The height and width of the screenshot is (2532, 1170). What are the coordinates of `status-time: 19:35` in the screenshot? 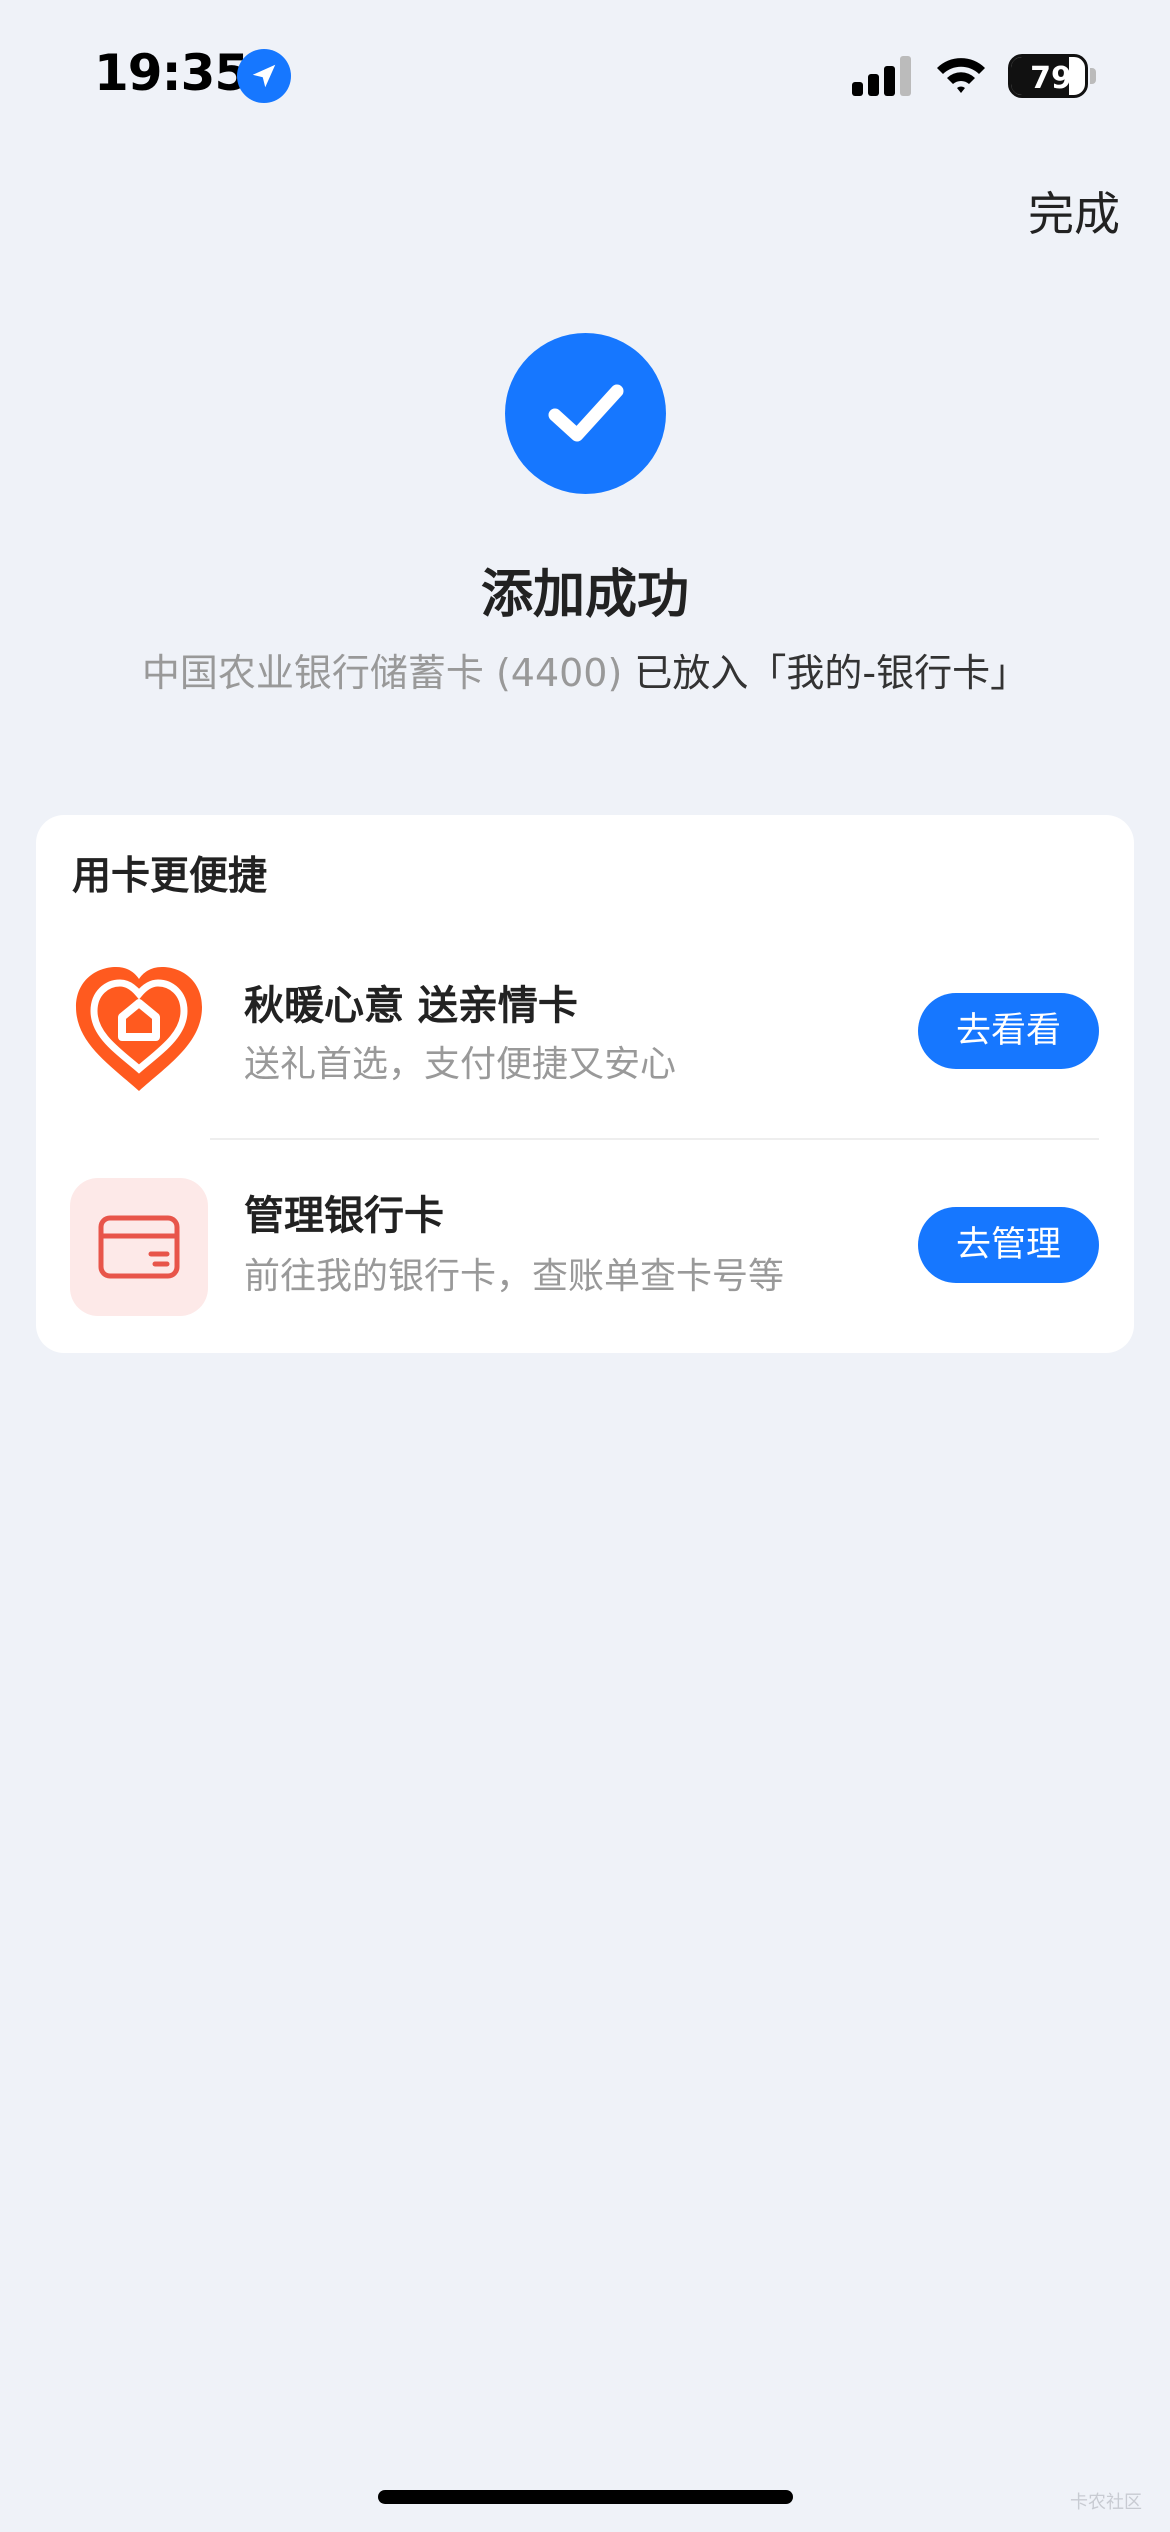 It's located at (171, 73).